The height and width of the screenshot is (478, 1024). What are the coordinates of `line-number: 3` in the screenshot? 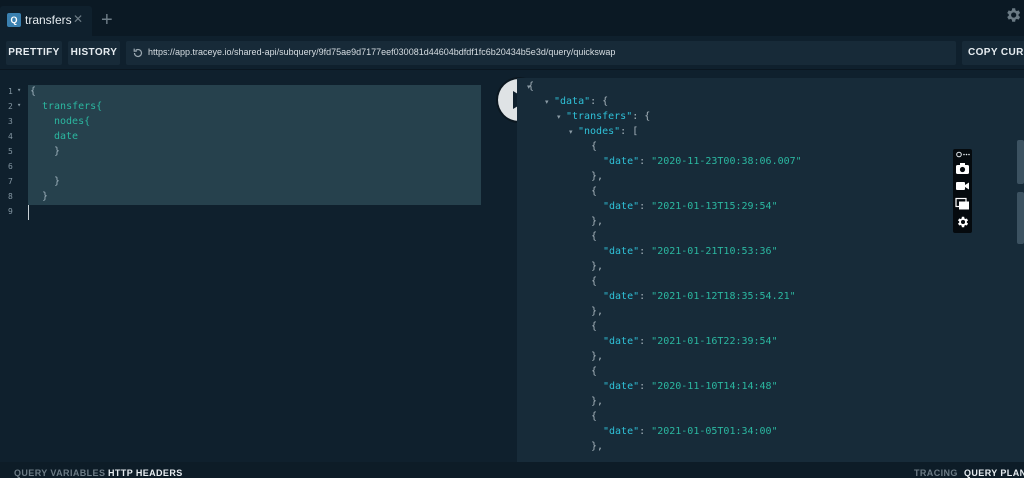 It's located at (14, 124).